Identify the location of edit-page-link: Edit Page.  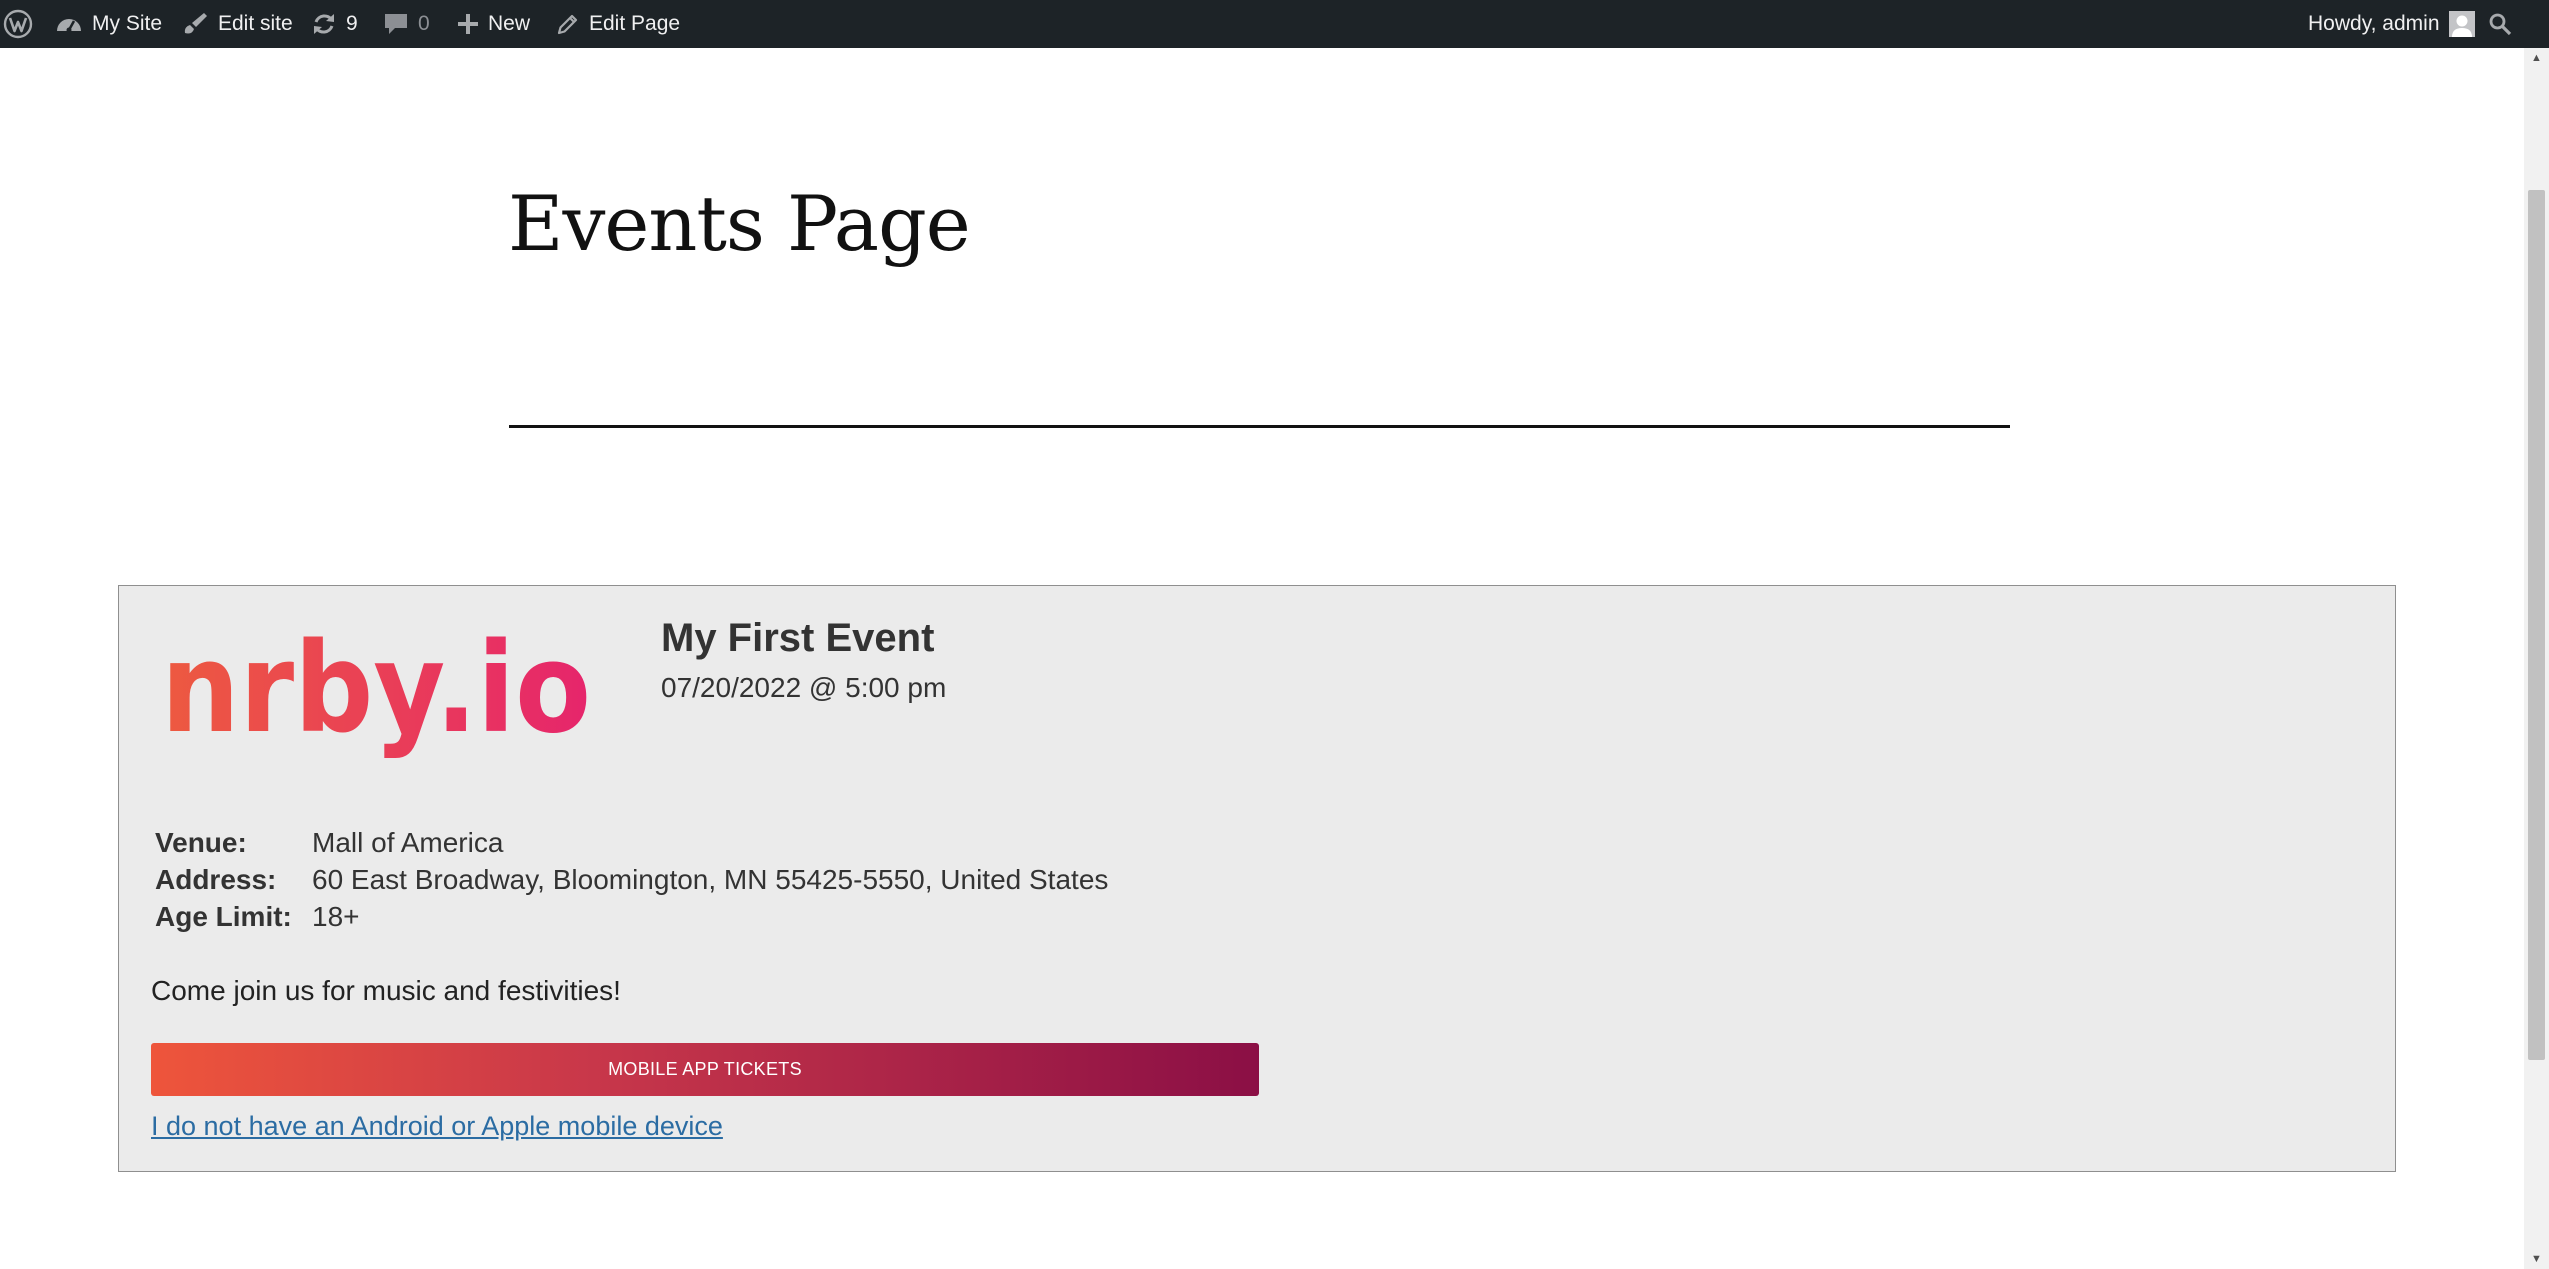
(618, 24).